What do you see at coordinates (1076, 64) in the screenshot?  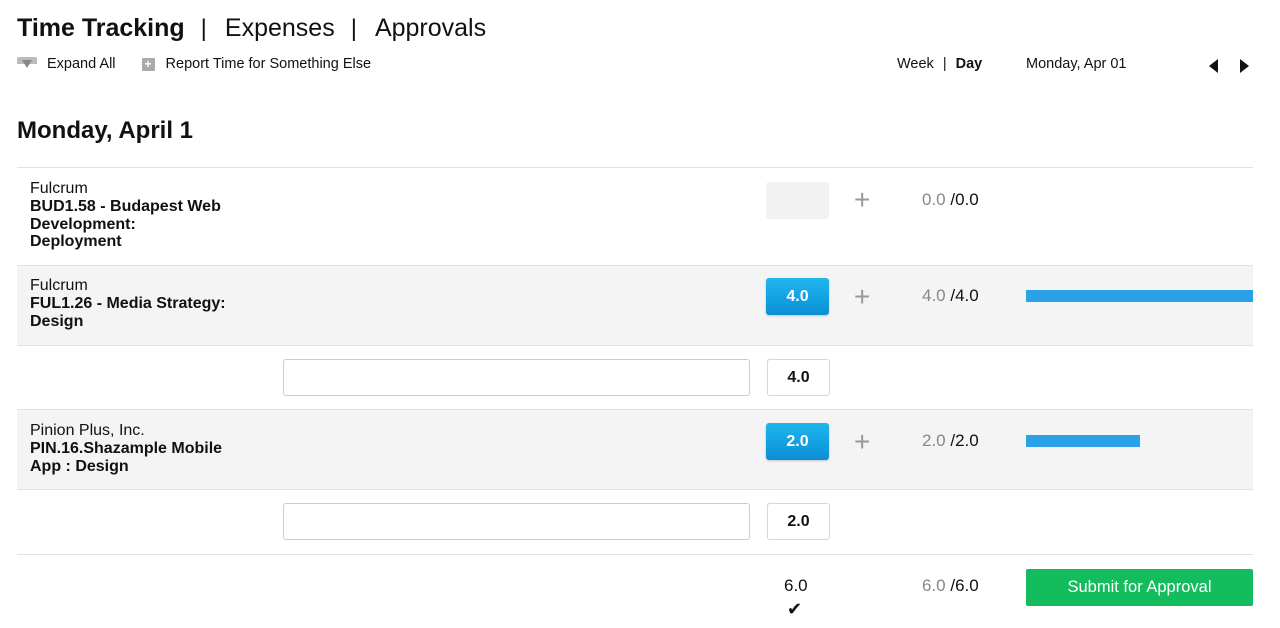 I see `current-date-label: Monday, Apr 01` at bounding box center [1076, 64].